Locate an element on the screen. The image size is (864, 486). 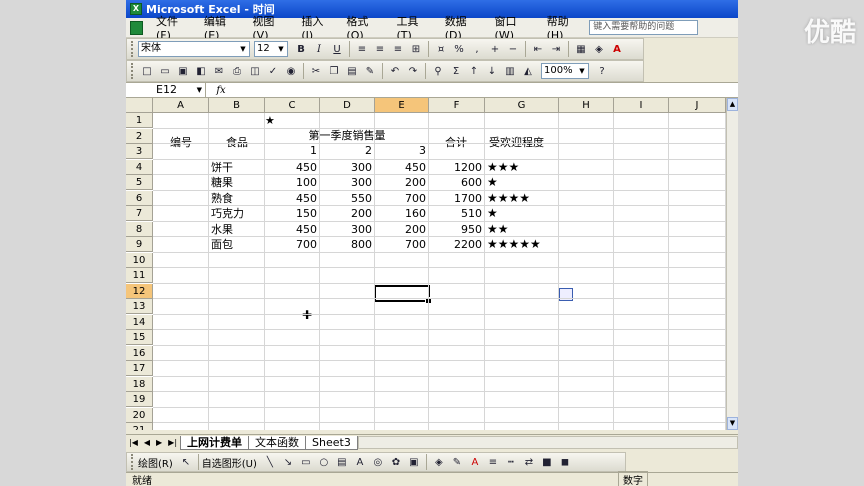
font-size-select: 12 ▼ is located at coordinates (271, 49).